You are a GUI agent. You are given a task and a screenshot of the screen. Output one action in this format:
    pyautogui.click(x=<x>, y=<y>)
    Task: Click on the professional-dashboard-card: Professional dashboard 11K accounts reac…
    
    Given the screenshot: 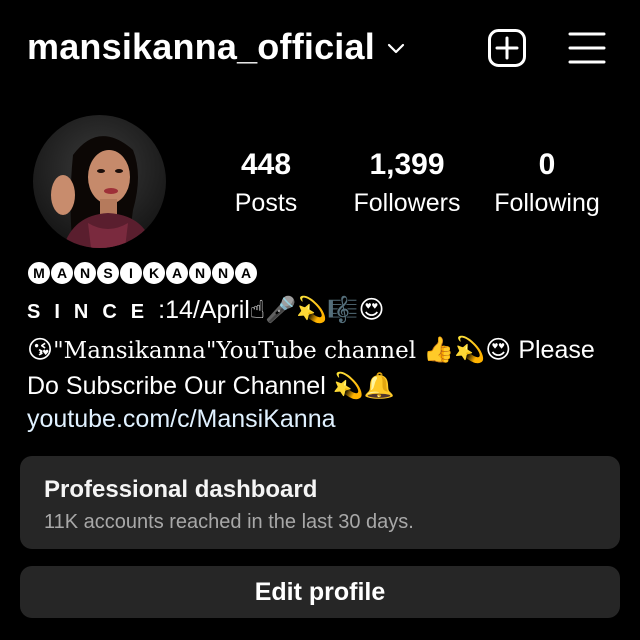 What is the action you would take?
    pyautogui.click(x=320, y=502)
    